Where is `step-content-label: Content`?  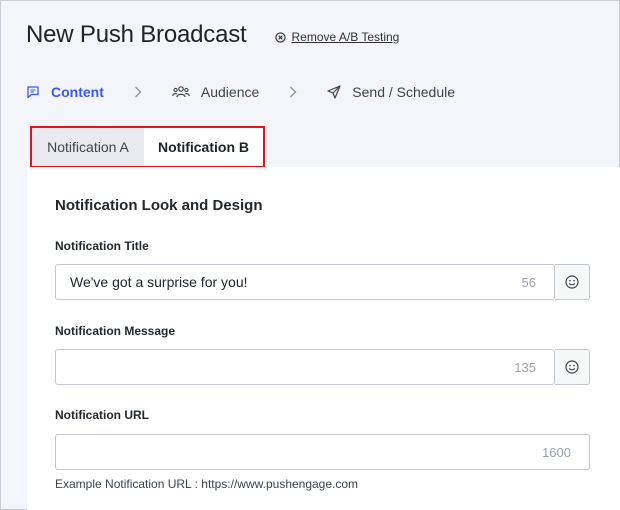
step-content-label: Content is located at coordinates (77, 92).